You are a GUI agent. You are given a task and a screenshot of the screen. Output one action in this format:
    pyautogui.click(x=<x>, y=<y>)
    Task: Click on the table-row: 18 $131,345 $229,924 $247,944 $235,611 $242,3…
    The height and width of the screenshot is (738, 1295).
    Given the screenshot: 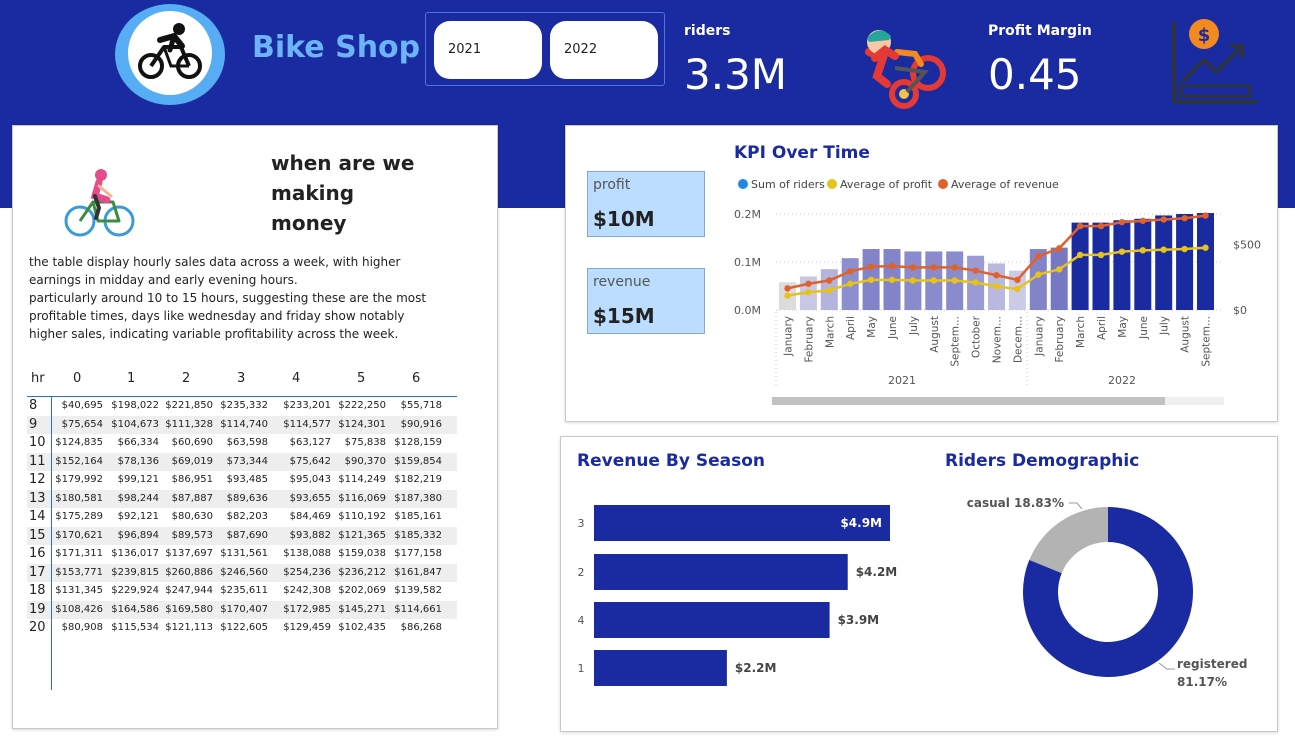 What is the action you would take?
    pyautogui.click(x=242, y=591)
    